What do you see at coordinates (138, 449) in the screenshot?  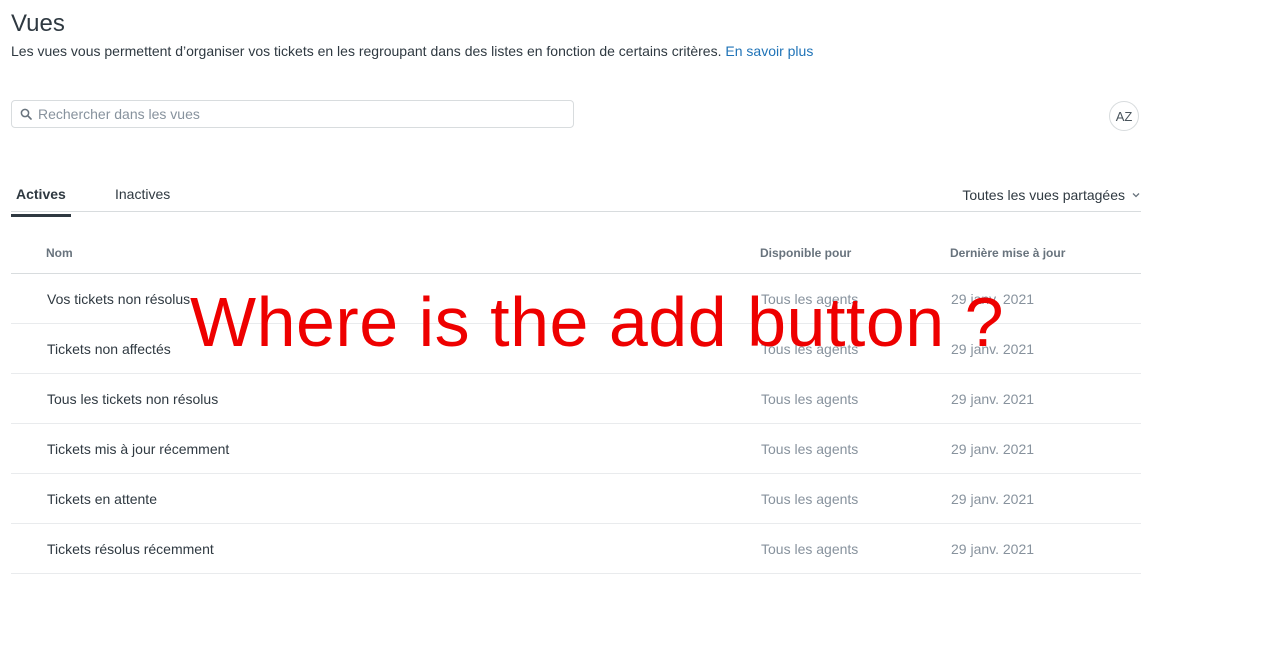 I see `view-name: Tickets mis à jour récemment` at bounding box center [138, 449].